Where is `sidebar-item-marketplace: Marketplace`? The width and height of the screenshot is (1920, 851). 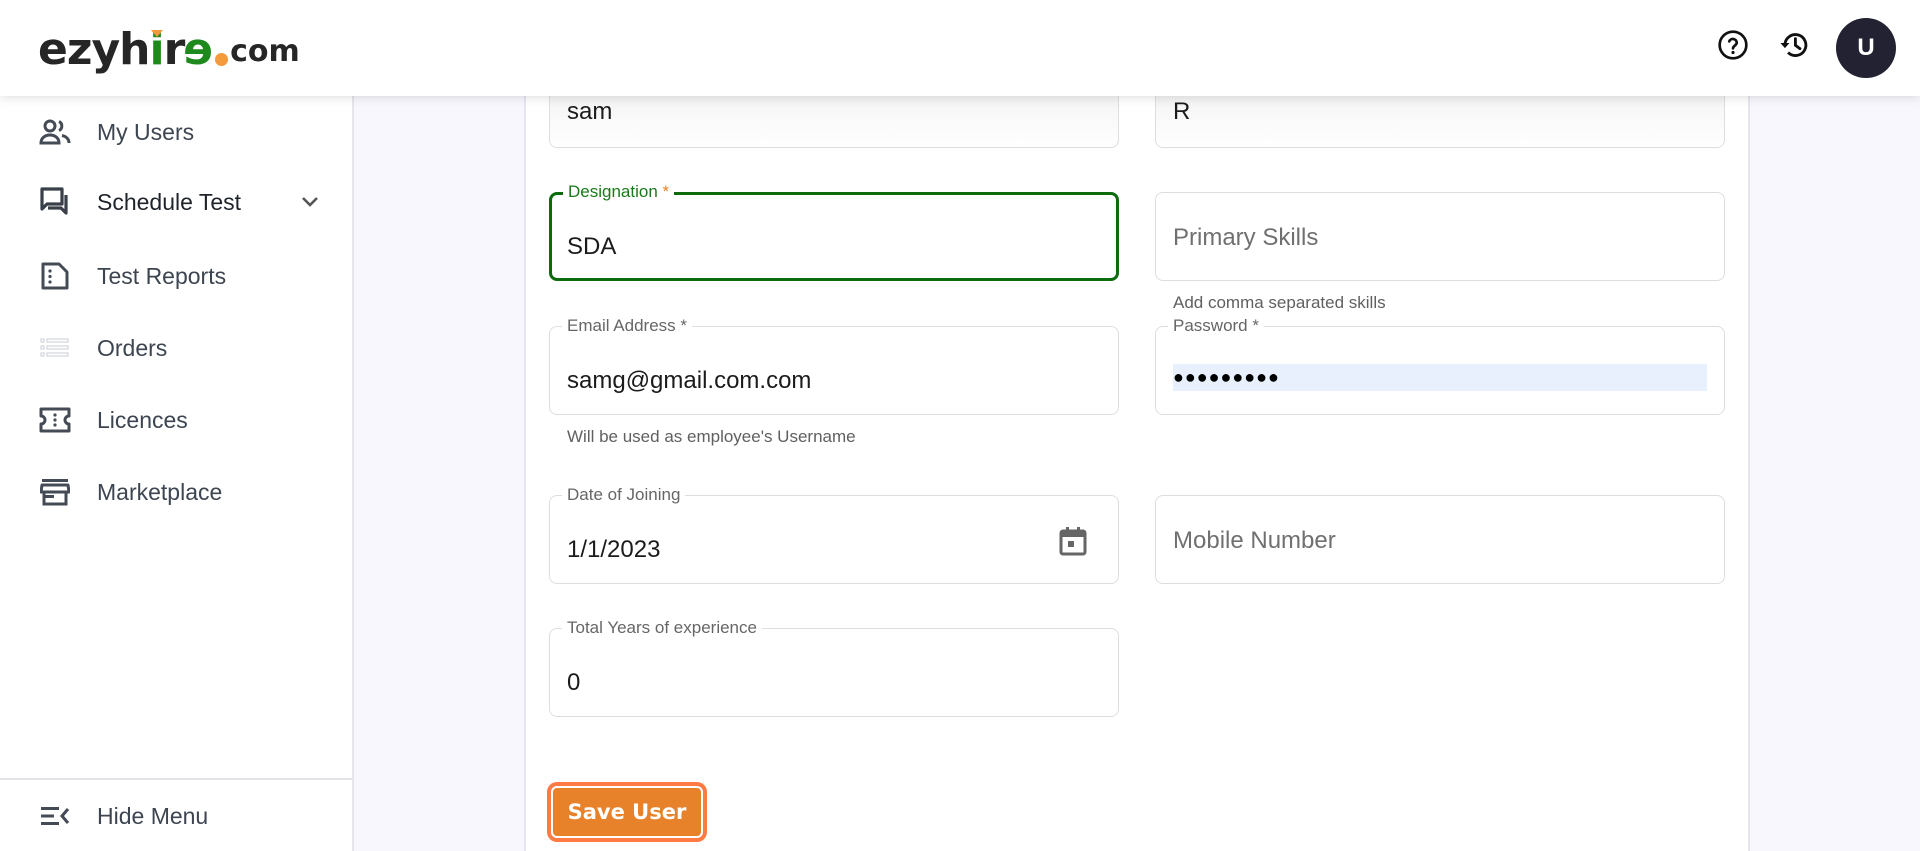
sidebar-item-marketplace: Marketplace is located at coordinates (176, 492).